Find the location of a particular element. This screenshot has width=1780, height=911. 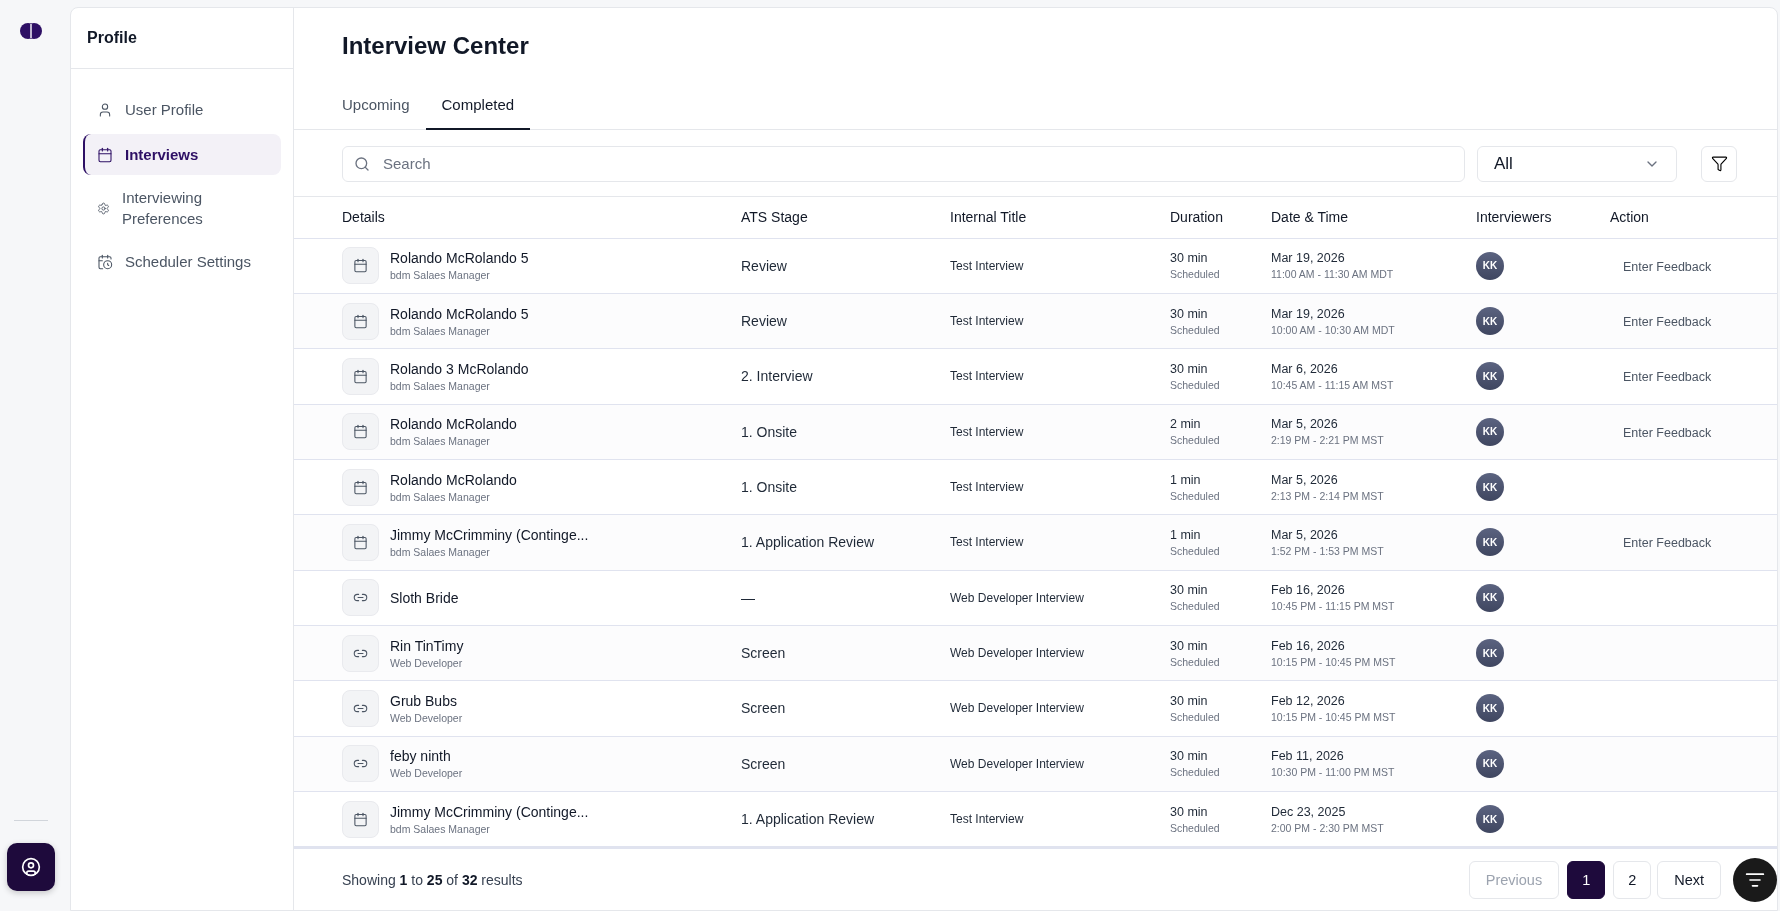

time-text: 10:15 PM - 10:45 PM MST is located at coordinates (1334, 661).